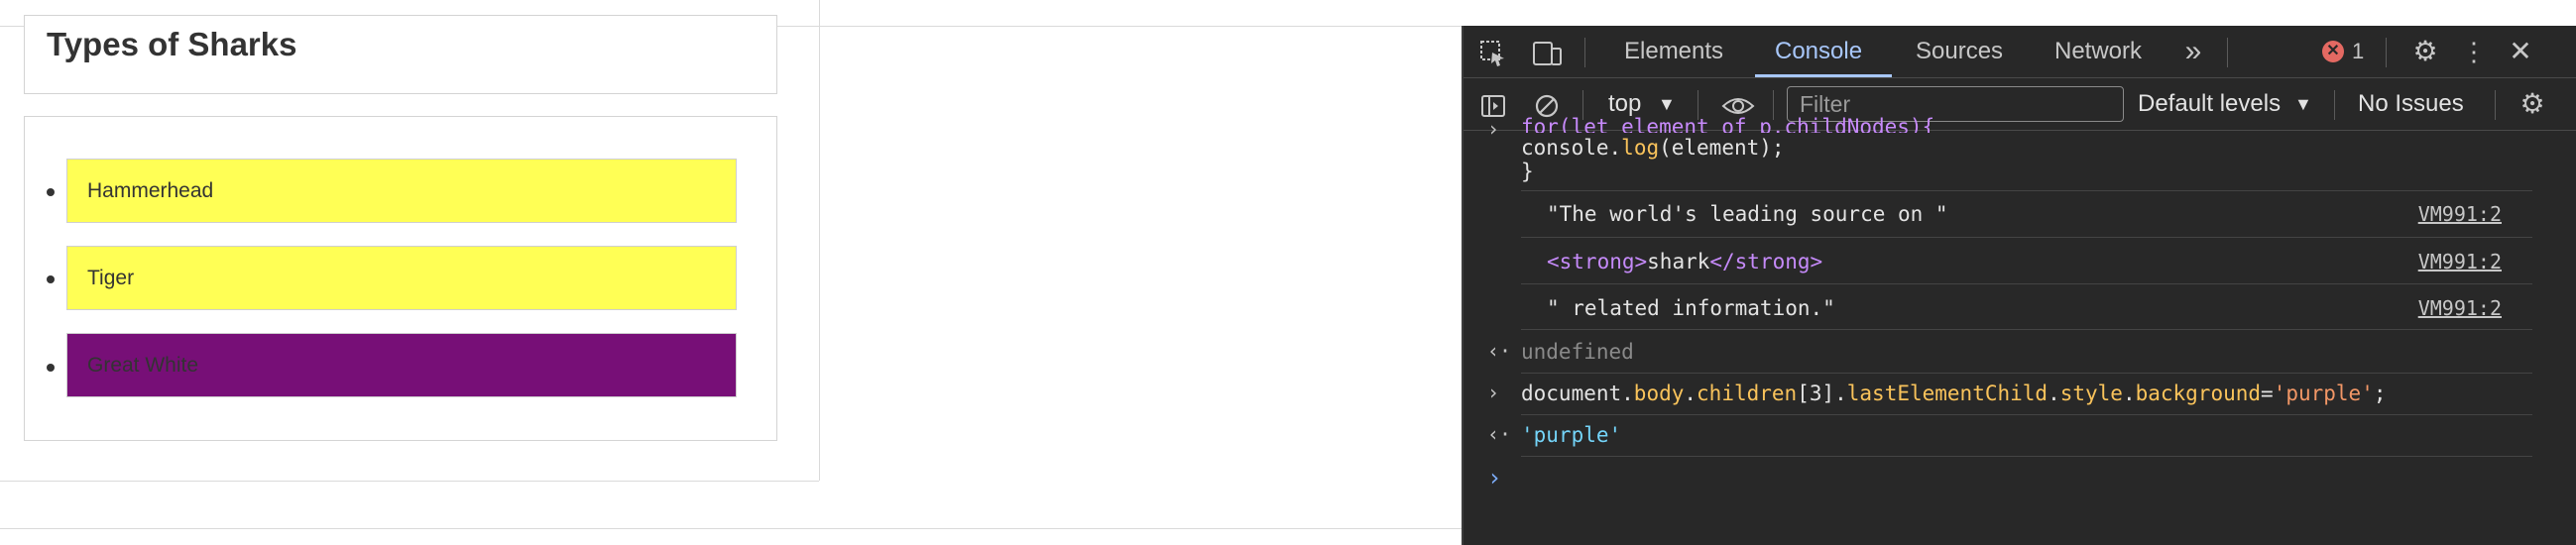  What do you see at coordinates (401, 365) in the screenshot?
I see `shark-item-great-white: Great White` at bounding box center [401, 365].